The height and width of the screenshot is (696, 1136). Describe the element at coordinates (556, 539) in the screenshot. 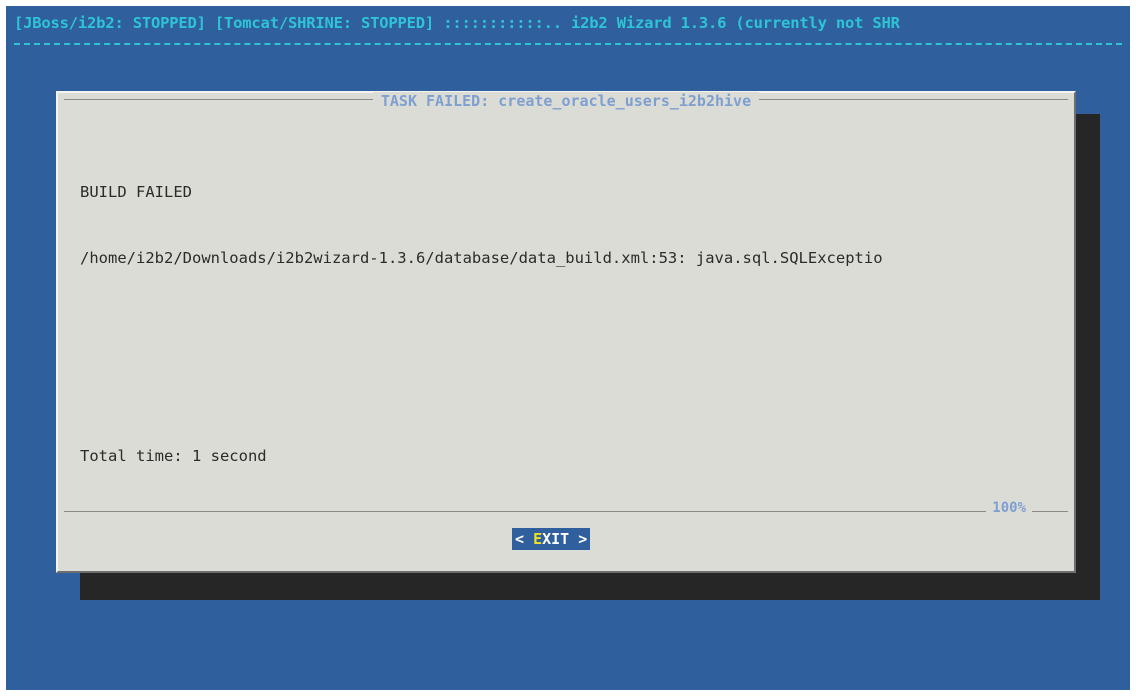

I see `exit-button-label: XIT` at that location.